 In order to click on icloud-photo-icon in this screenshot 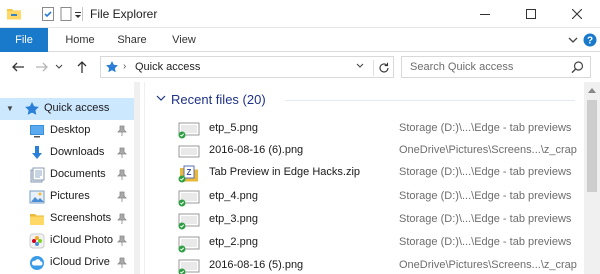, I will do `click(37, 241)`.